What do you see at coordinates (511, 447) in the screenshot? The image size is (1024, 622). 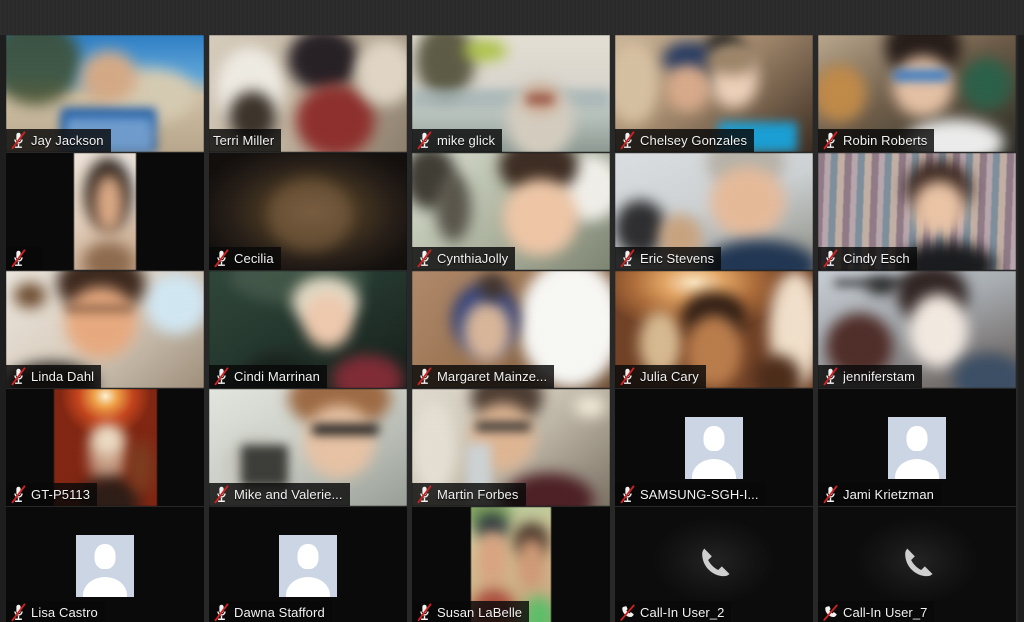 I see `participant-tile: Martin Forbes` at bounding box center [511, 447].